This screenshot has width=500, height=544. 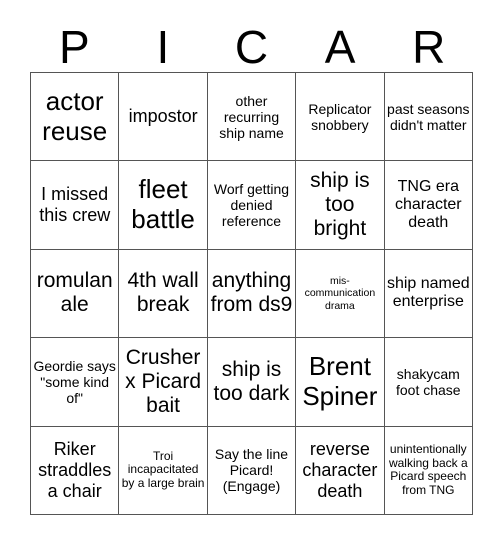 I want to click on bingo-cell-text: mis-communication drama, so click(x=340, y=293).